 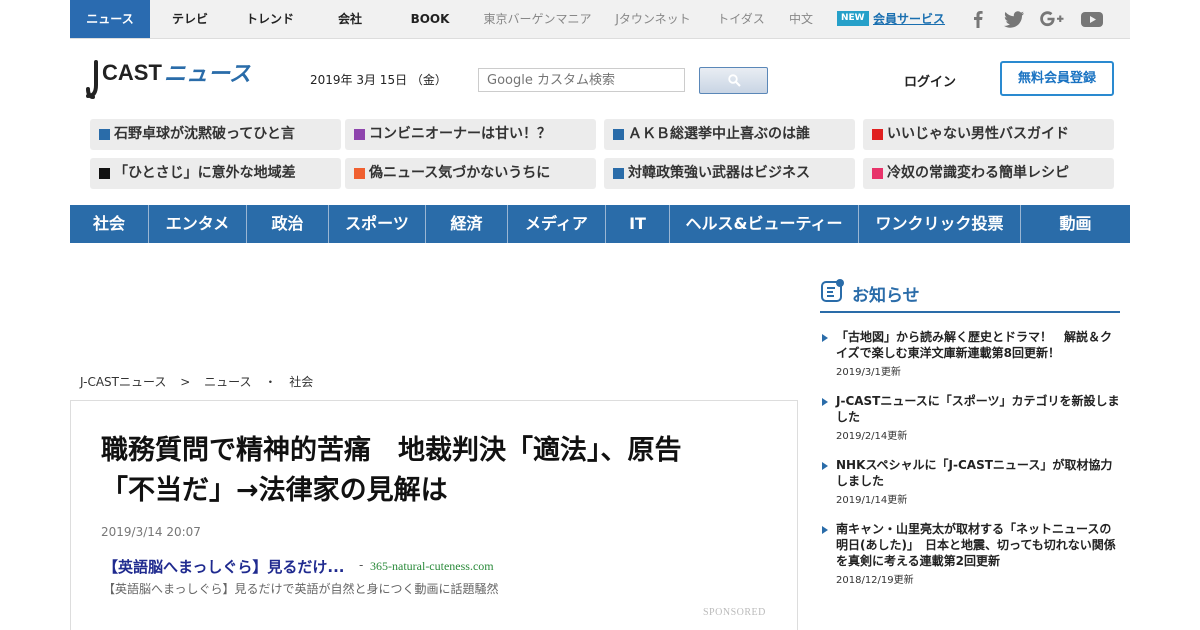 I want to click on notice-text: イズで楽しむ東洋文庫新連載第8回更新！, so click(x=948, y=353).